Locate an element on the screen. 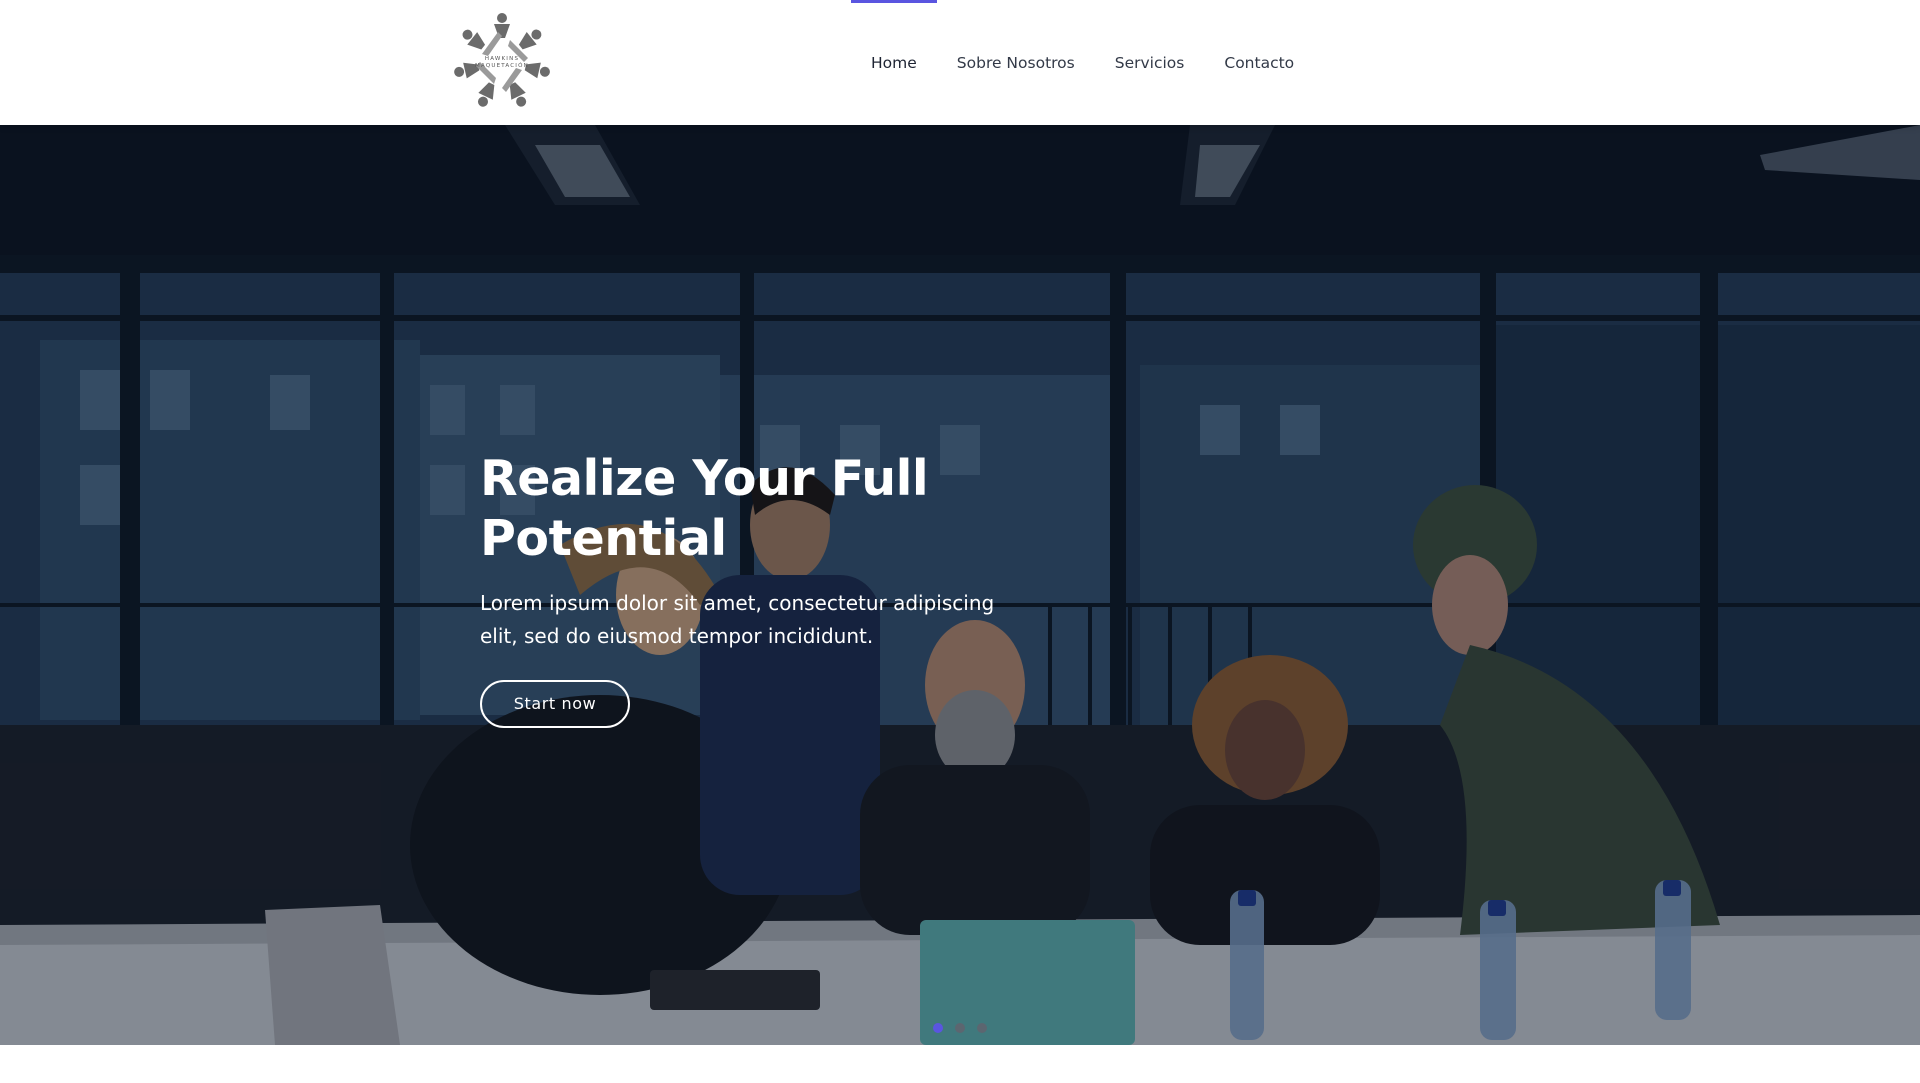  logo-wordmark: HAWKINS MAQUETACIÓN is located at coordinates (502, 63).